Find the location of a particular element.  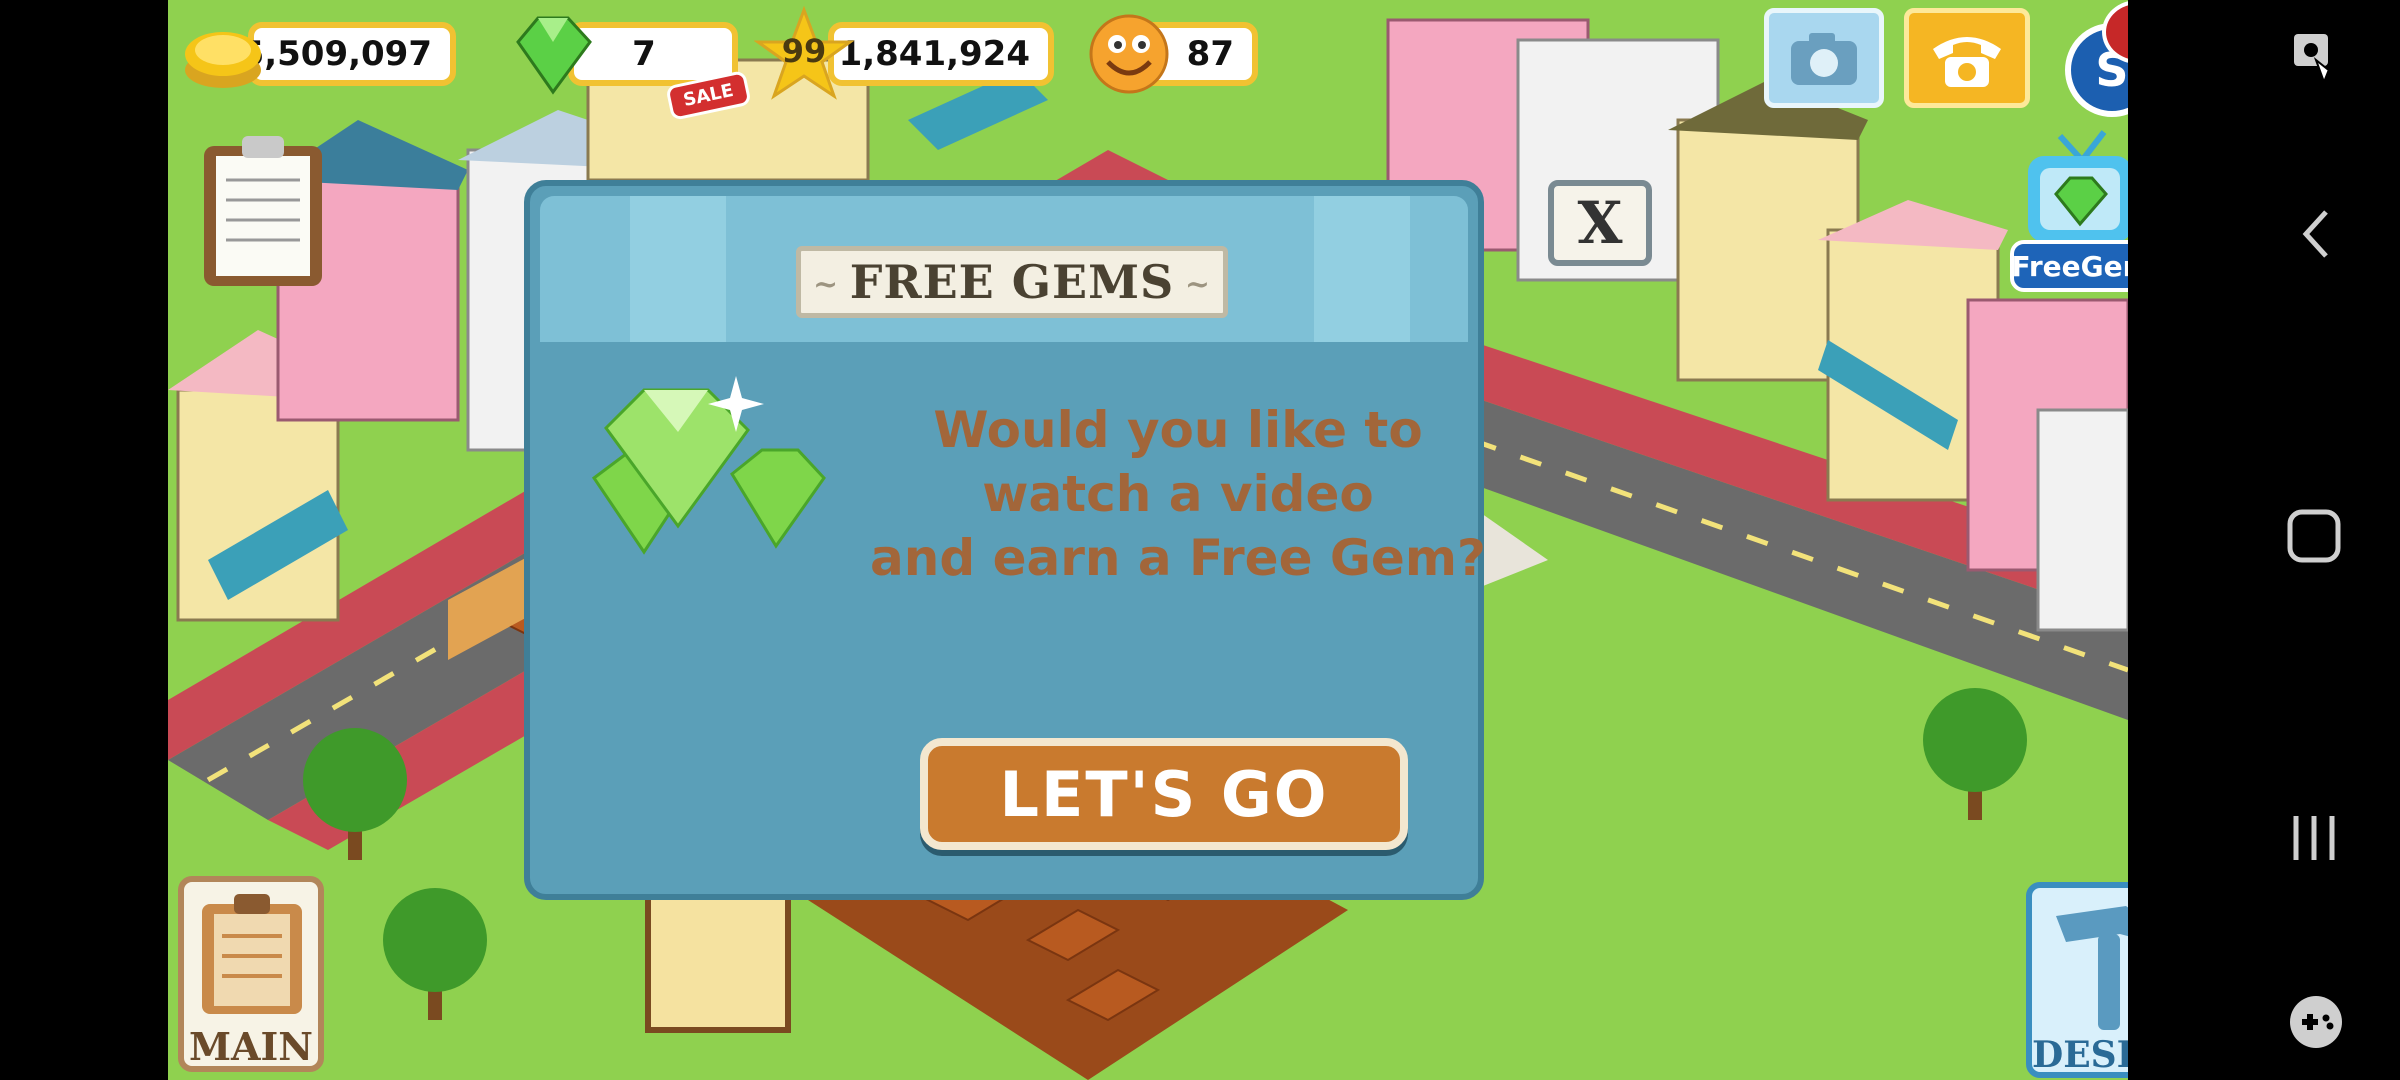

recents-icon is located at coordinates (2314, 838).